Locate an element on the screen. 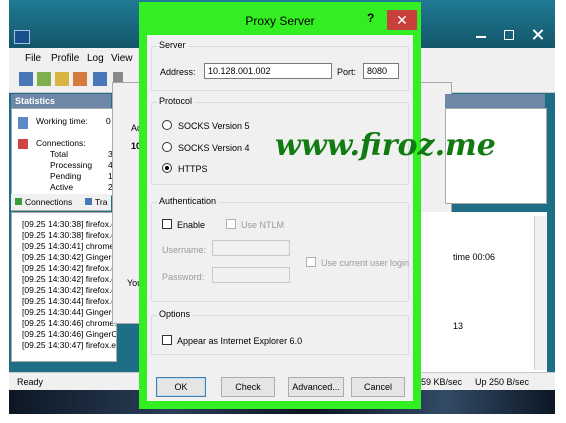  list-item: [09.25 14:30:44] GingerCl is located at coordinates (69, 312).